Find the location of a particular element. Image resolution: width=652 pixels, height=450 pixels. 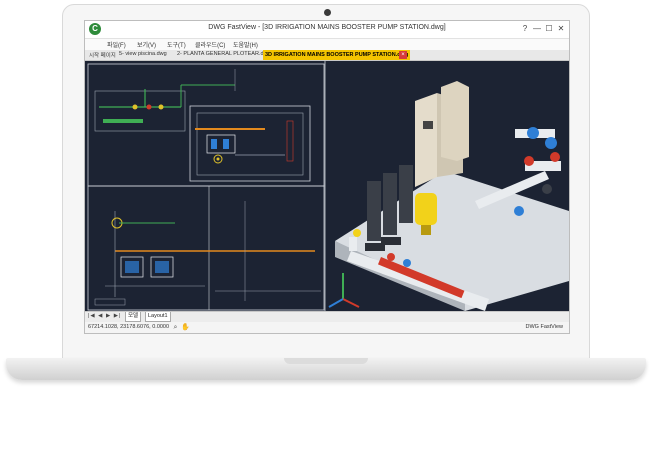

menu-tools: 도구(T) is located at coordinates (176, 44).